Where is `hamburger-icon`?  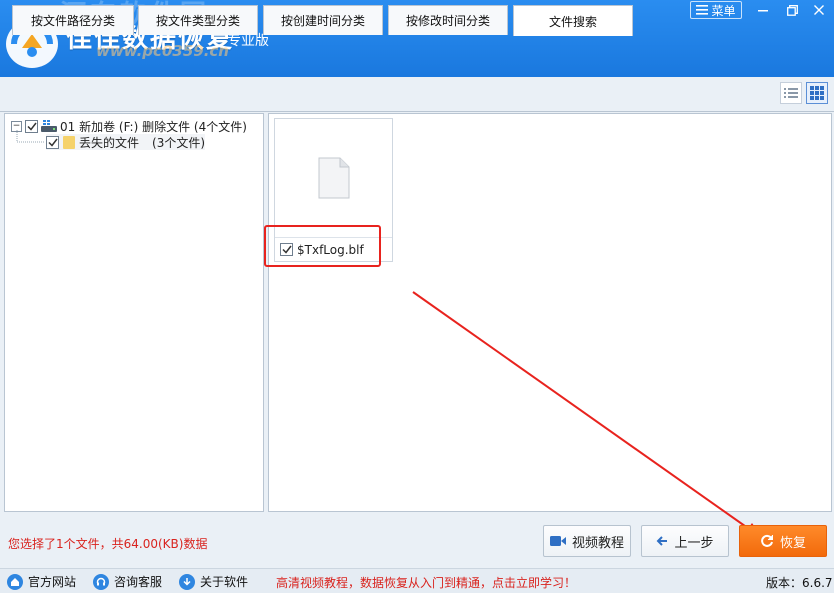 hamburger-icon is located at coordinates (702, 10).